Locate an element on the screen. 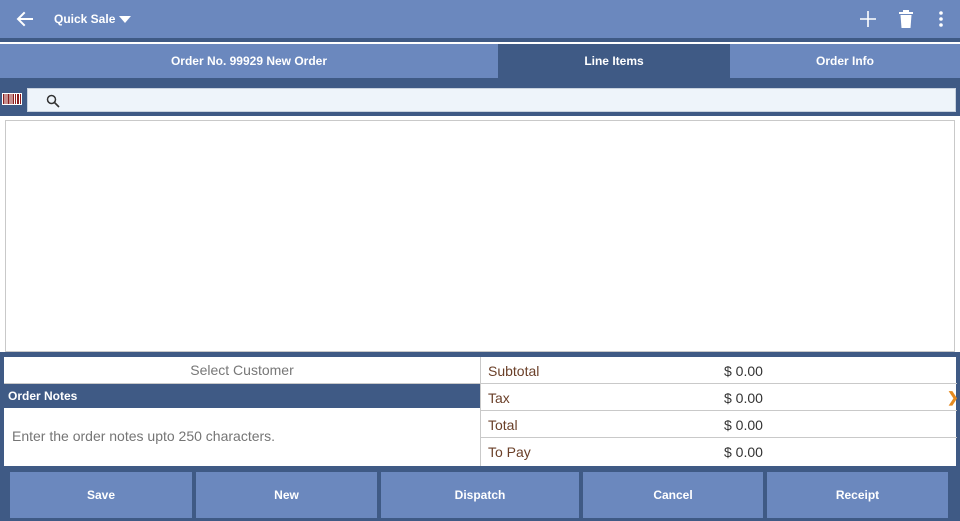 The image size is (960, 521). cancel-button: Cancel is located at coordinates (673, 495).